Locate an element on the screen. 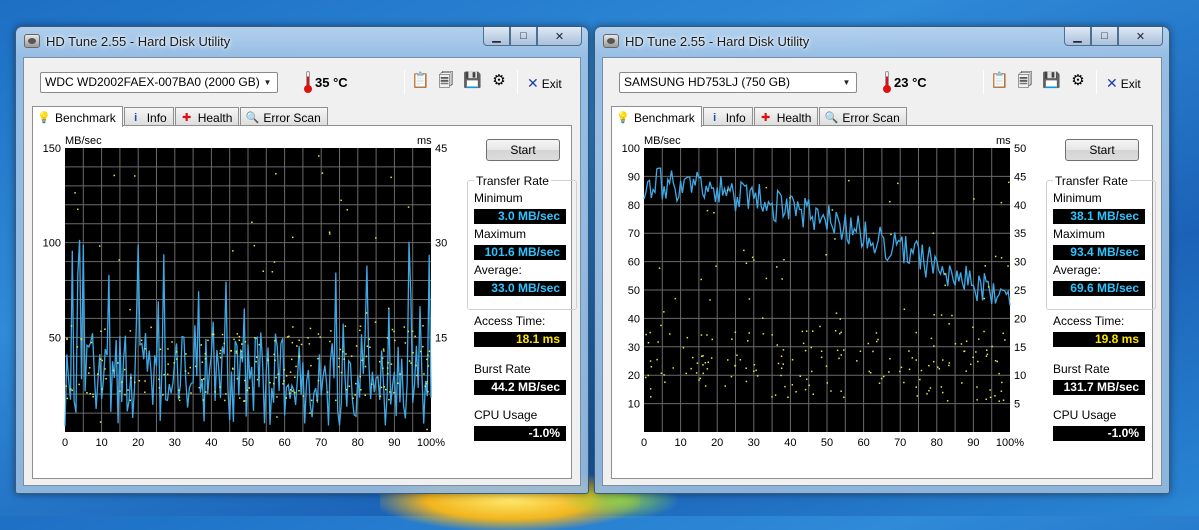 Image resolution: width=1199 pixels, height=530 pixels. y-tick-label: 10 is located at coordinates (634, 405).